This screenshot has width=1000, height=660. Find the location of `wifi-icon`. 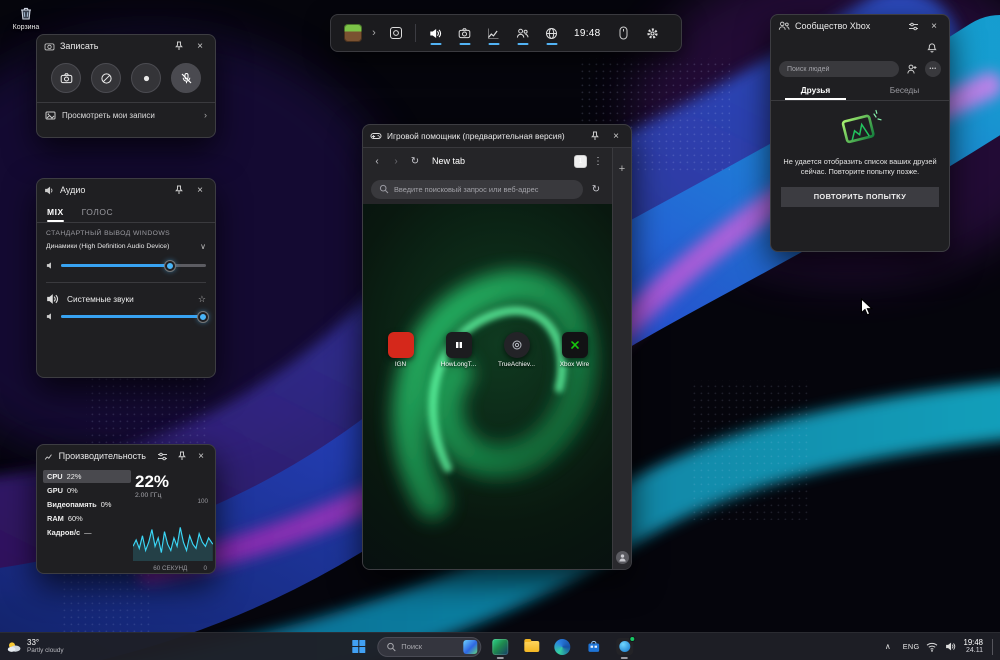

wifi-icon is located at coordinates (932, 647).